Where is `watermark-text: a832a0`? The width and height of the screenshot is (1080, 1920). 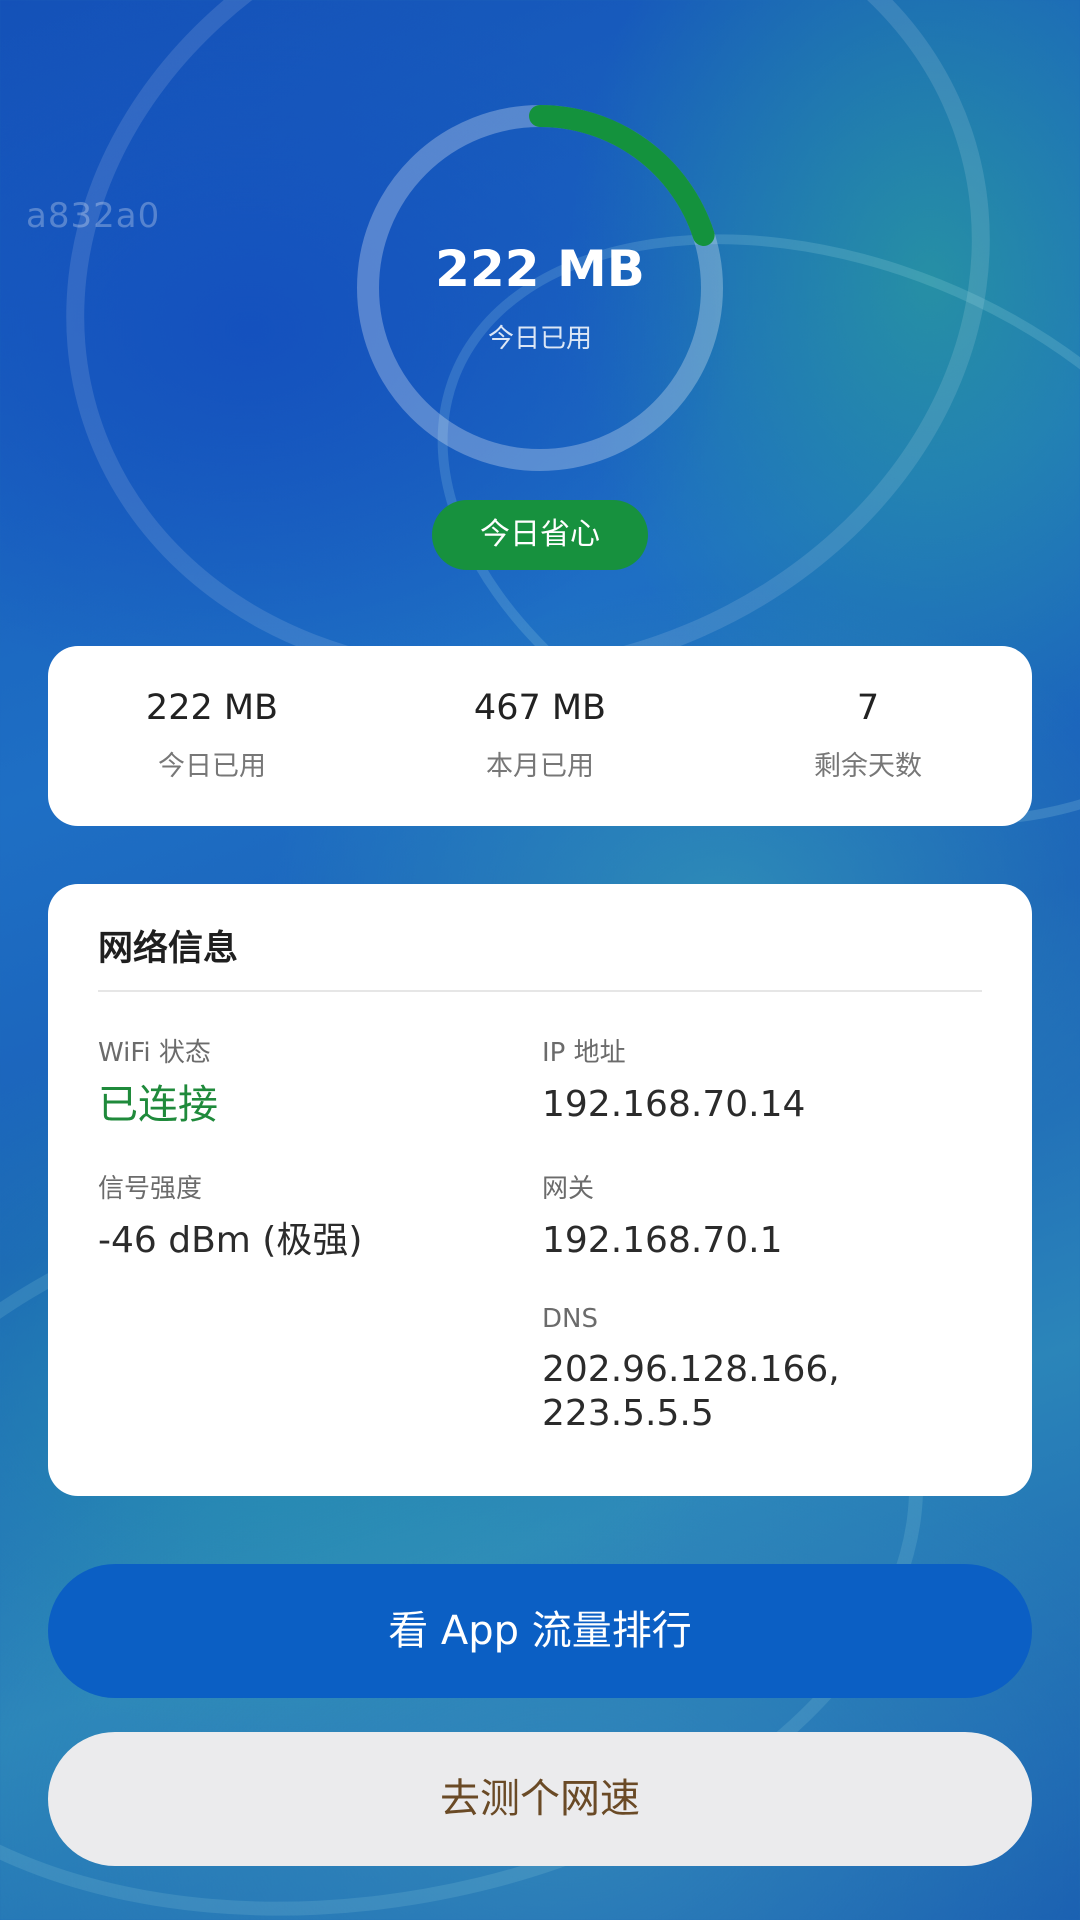
watermark-text: a832a0 is located at coordinates (93, 216).